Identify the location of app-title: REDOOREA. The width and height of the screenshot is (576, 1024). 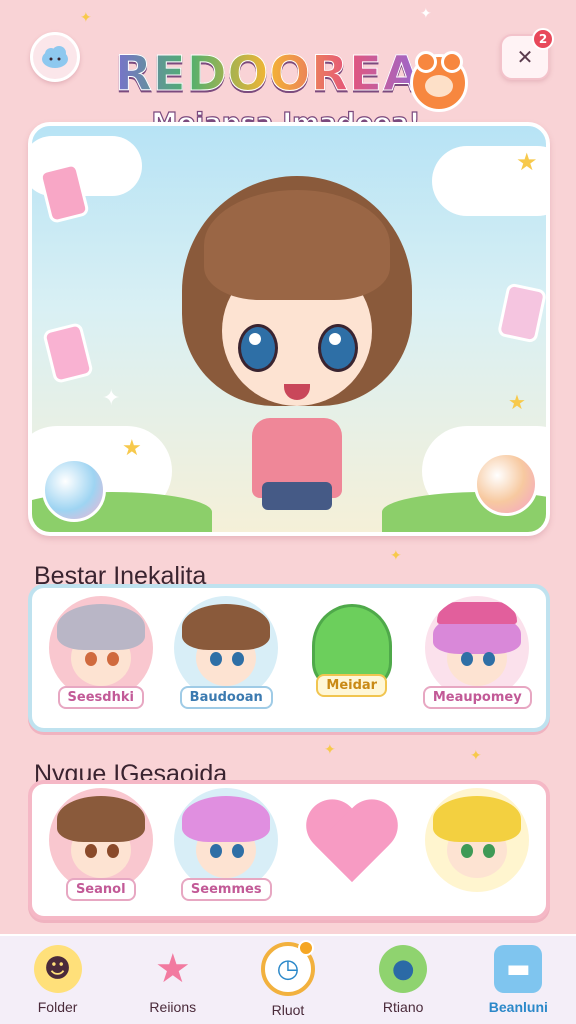
(268, 74).